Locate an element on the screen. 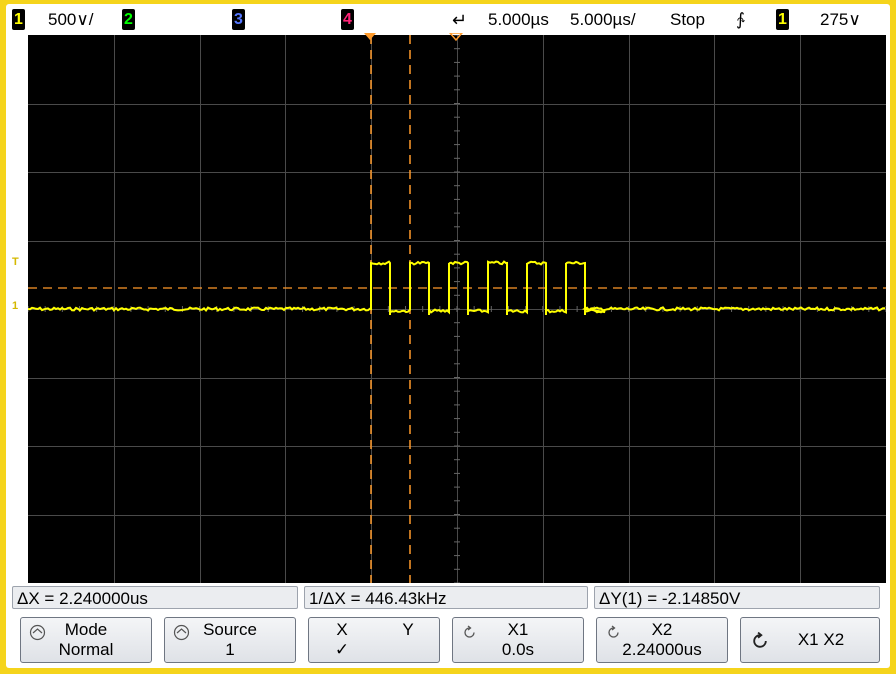  y-option: Y is located at coordinates (408, 629).